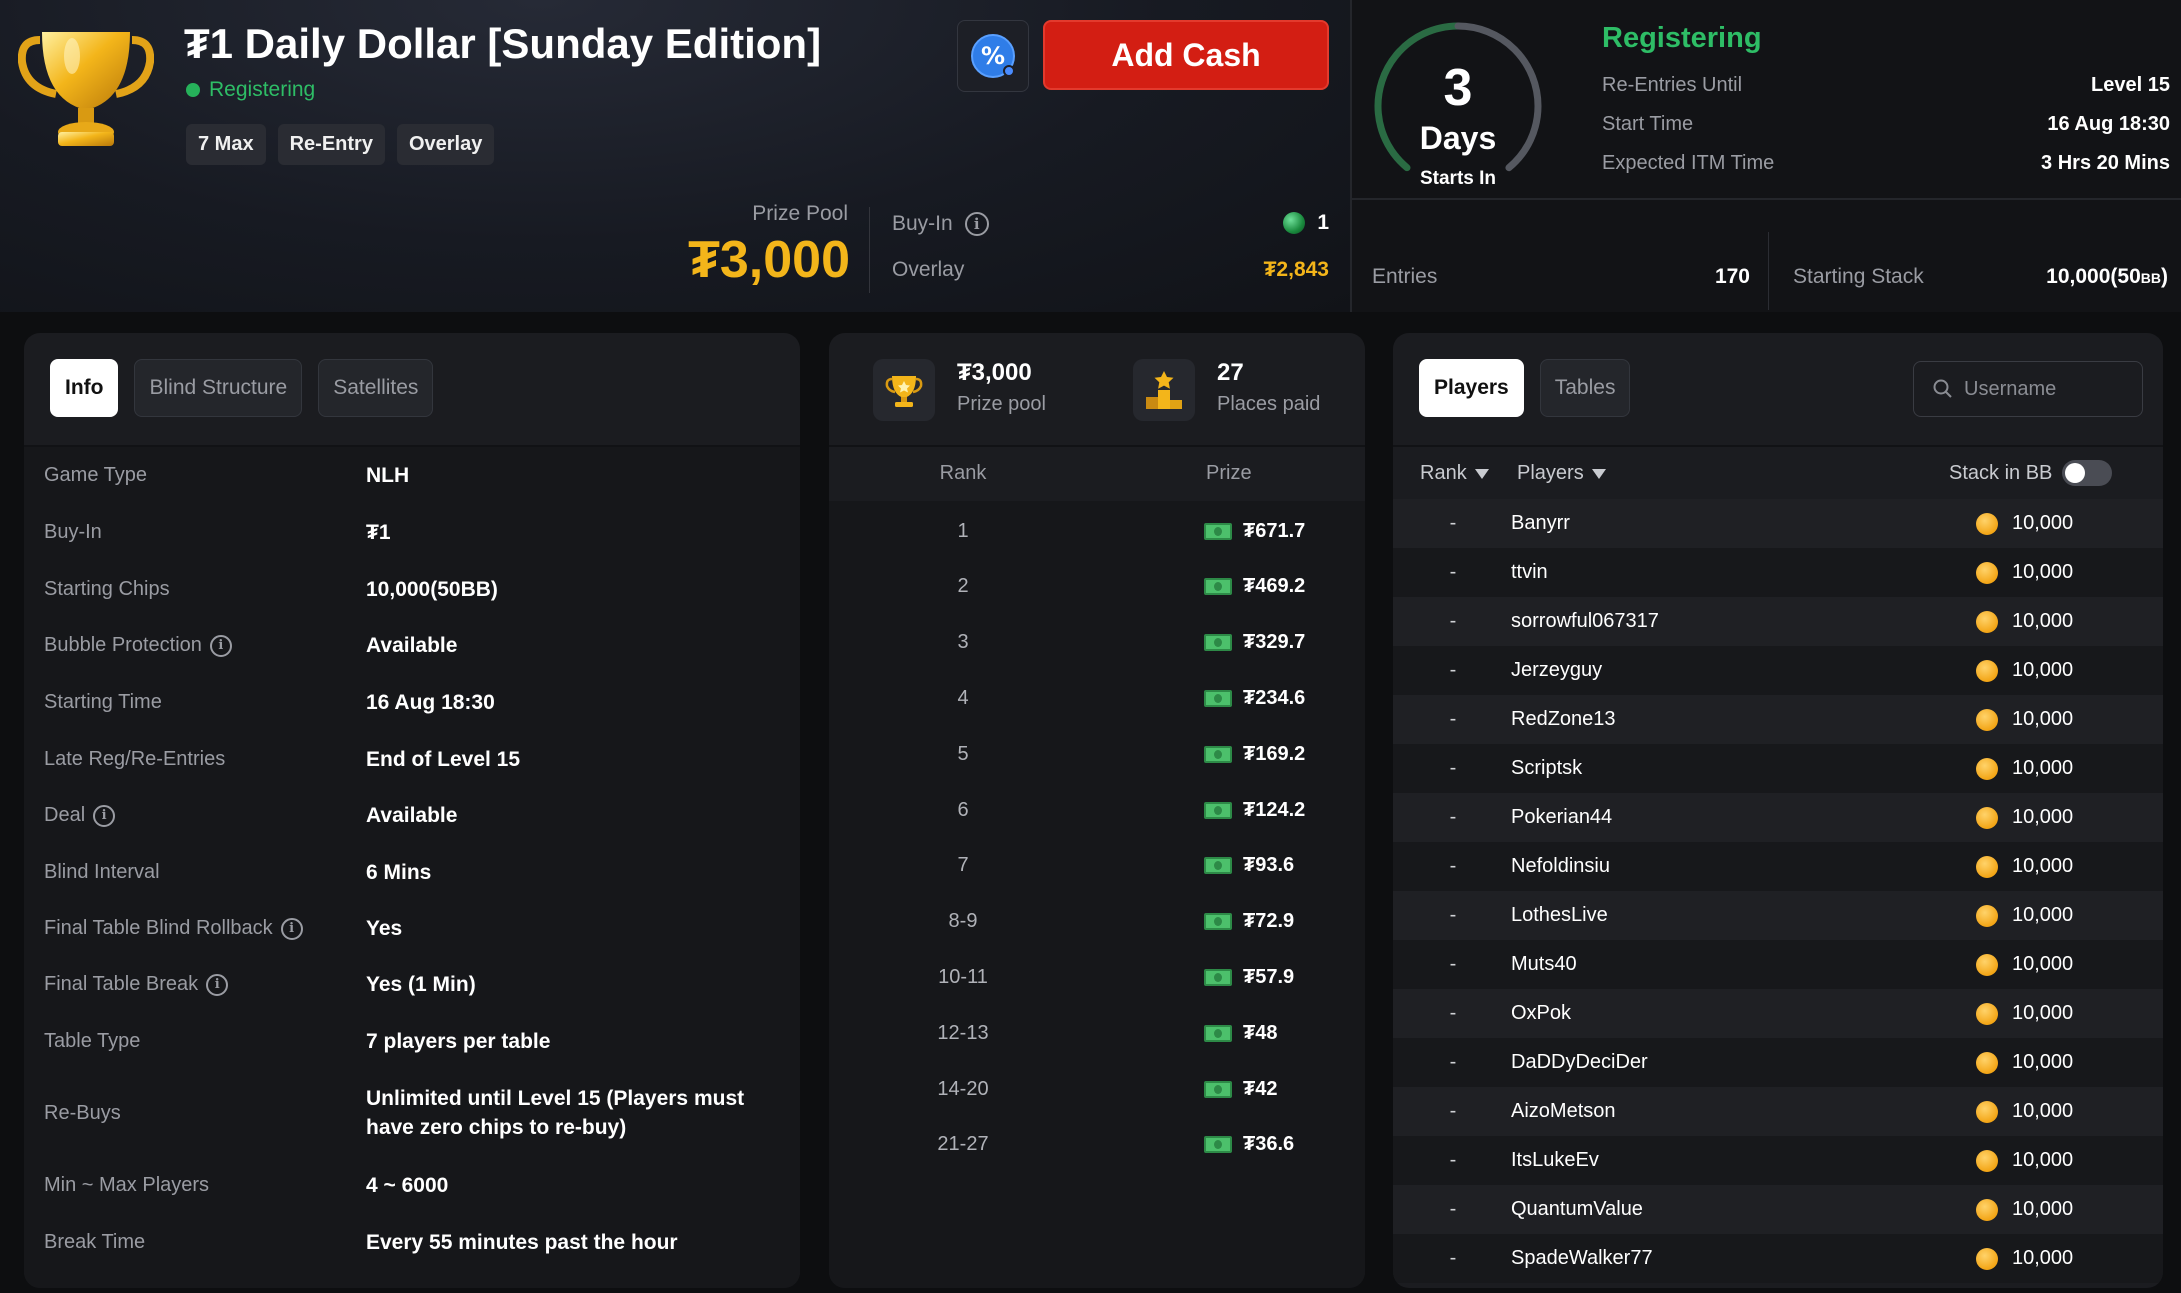  Describe the element at coordinates (158, 928) in the screenshot. I see `info-row-key: Final Table Blind Rollback` at that location.